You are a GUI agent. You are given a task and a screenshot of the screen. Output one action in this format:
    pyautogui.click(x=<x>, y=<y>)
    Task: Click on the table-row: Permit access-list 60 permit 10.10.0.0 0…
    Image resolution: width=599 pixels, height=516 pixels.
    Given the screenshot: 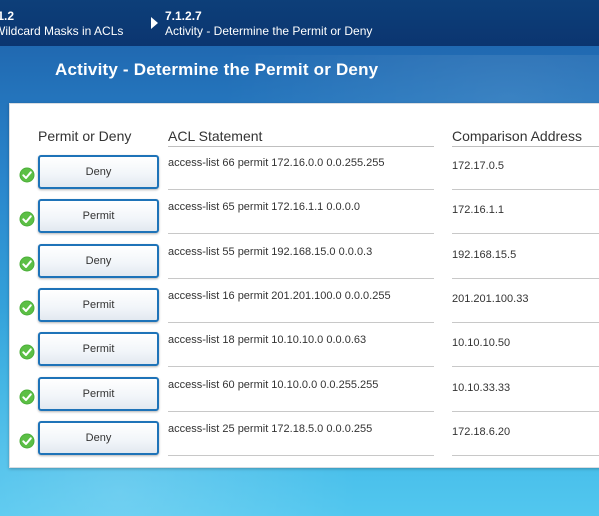 What is the action you would take?
    pyautogui.click(x=304, y=398)
    